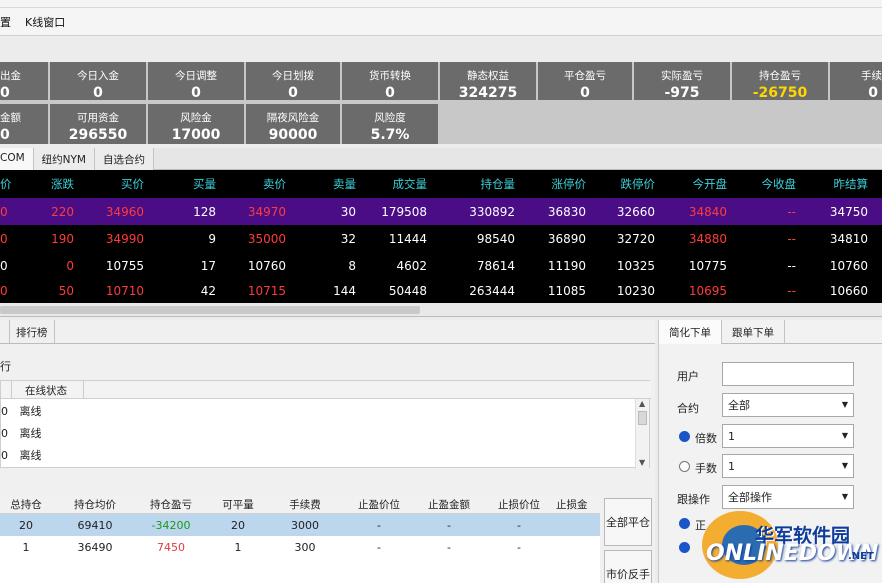 This screenshot has width=882, height=583. What do you see at coordinates (706, 468) in the screenshot?
I see `lots-label: 手数` at bounding box center [706, 468].